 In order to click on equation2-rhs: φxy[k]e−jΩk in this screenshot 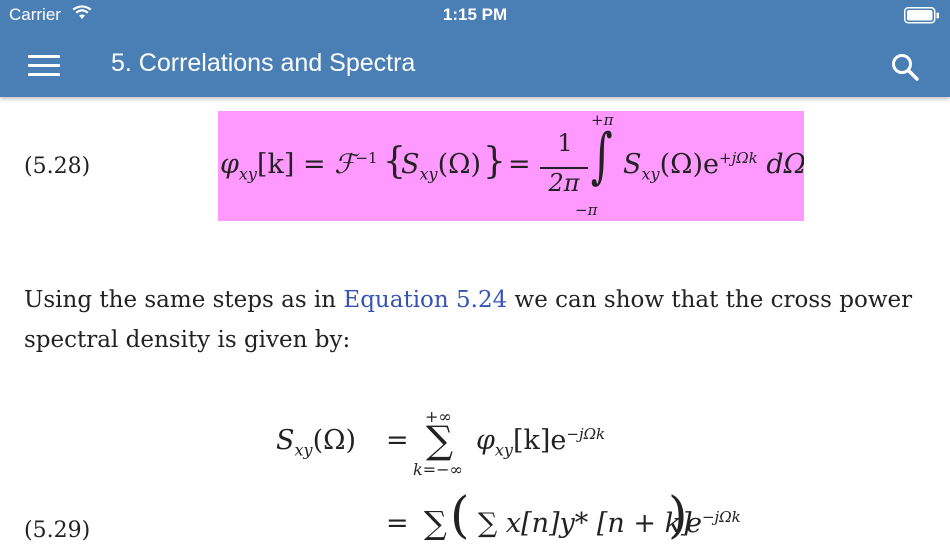, I will do `click(541, 442)`.